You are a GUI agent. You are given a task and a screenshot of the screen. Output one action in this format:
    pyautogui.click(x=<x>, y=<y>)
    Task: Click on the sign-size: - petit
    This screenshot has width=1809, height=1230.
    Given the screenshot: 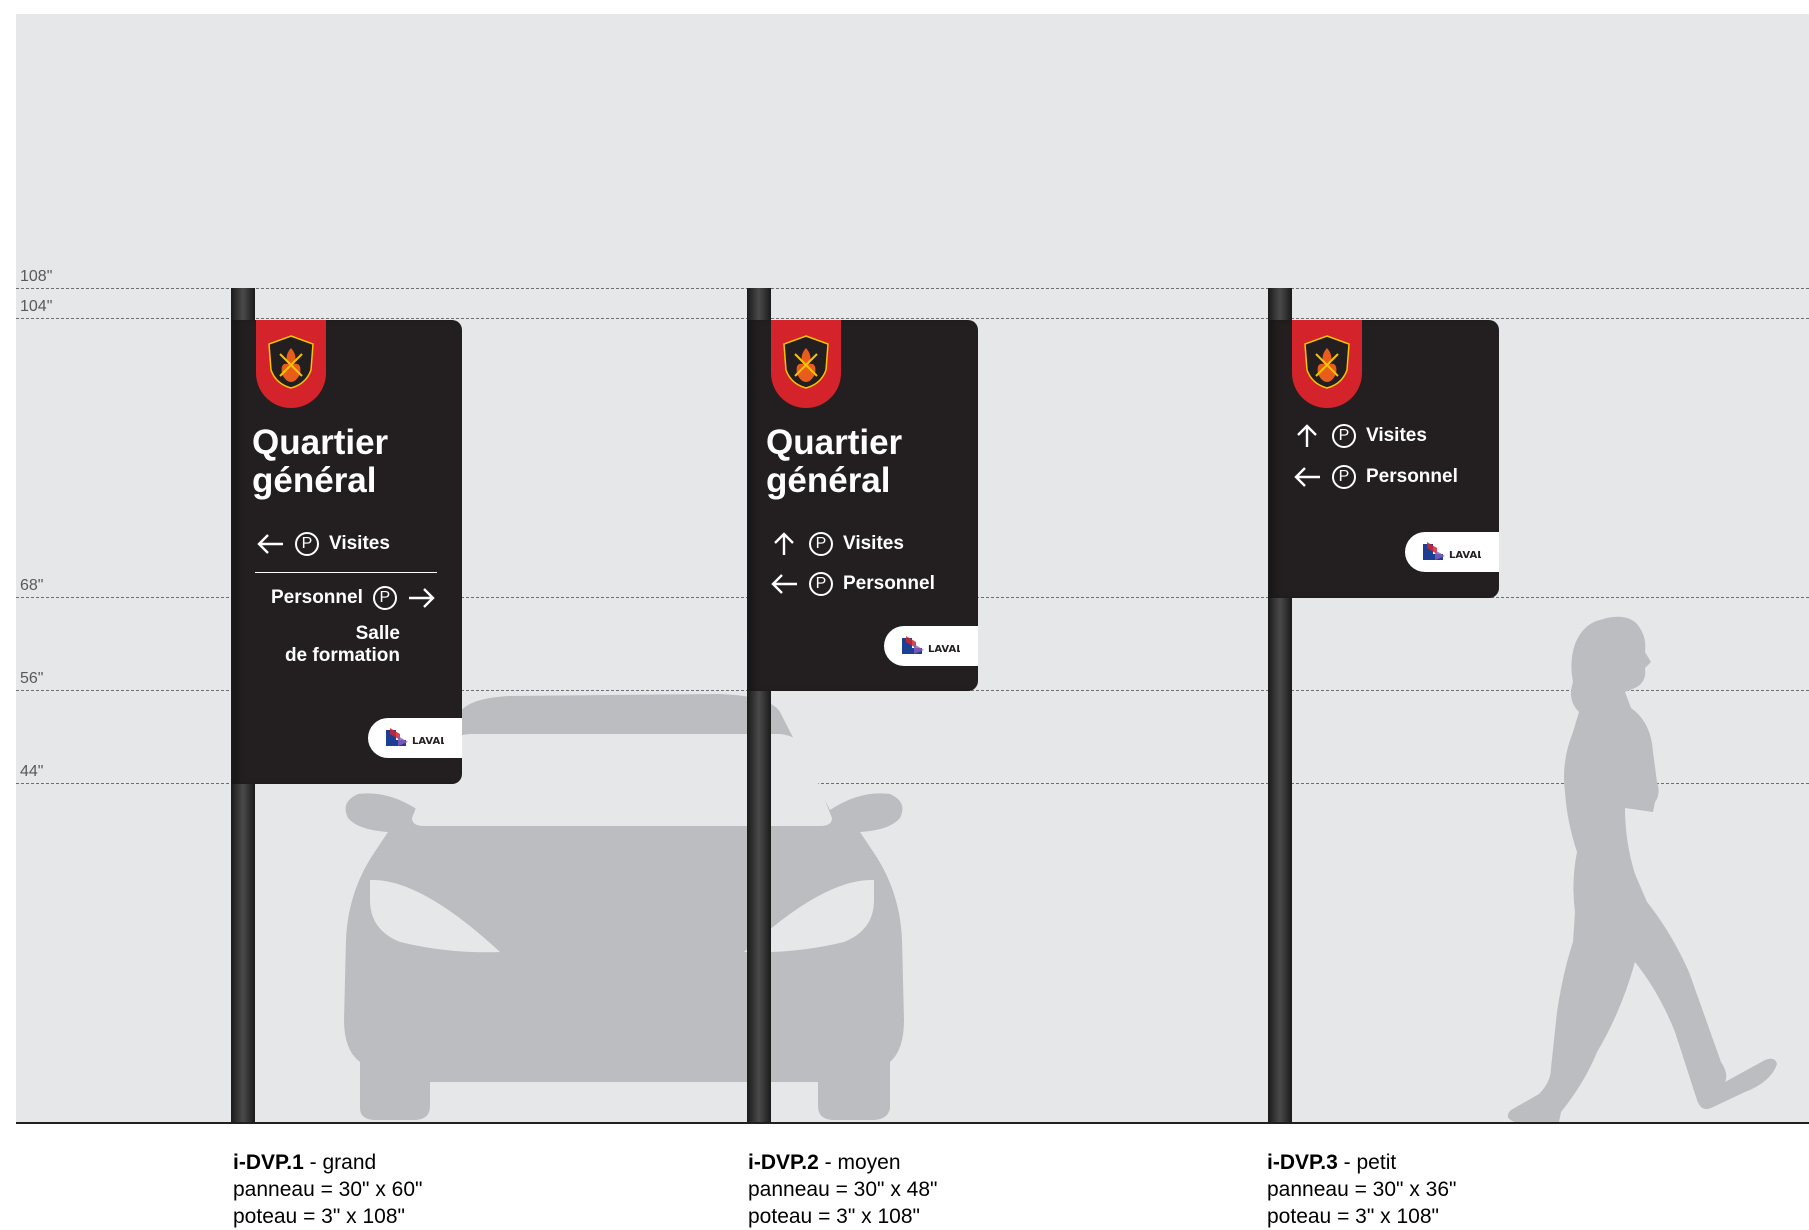 What is the action you would take?
    pyautogui.click(x=1370, y=1162)
    